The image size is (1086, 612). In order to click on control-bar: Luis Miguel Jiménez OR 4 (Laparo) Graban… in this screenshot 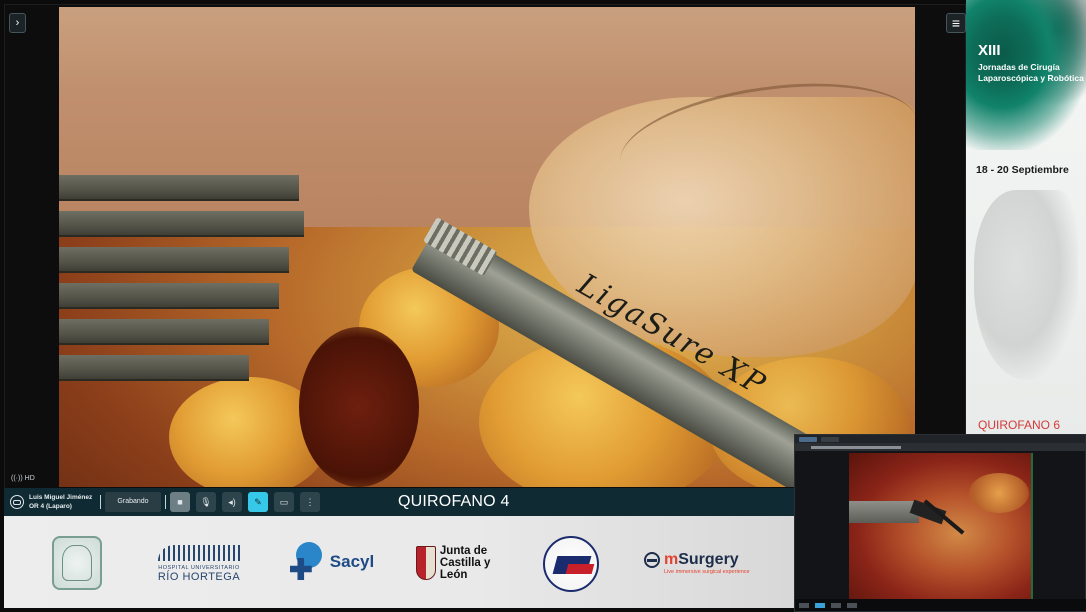, I will do `click(399, 502)`.